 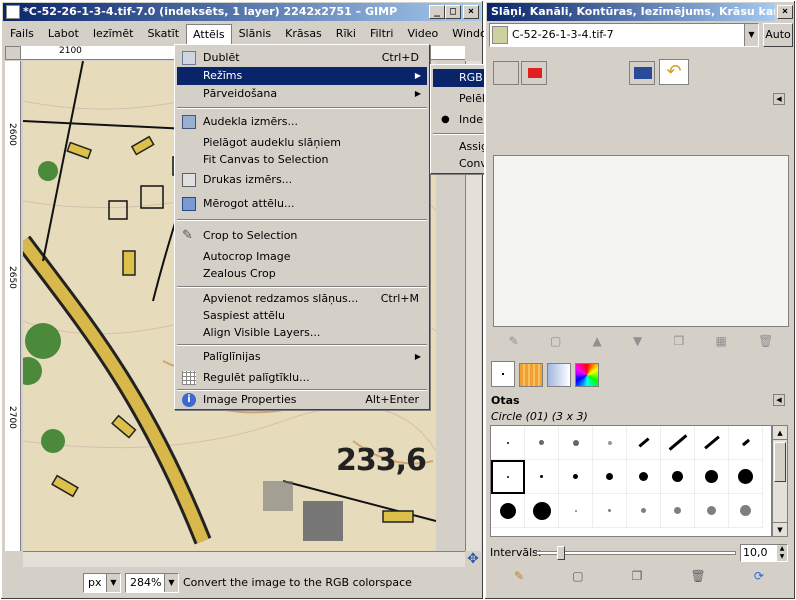 What do you see at coordinates (785, 12) in the screenshot?
I see `dock-close-button: ×` at bounding box center [785, 12].